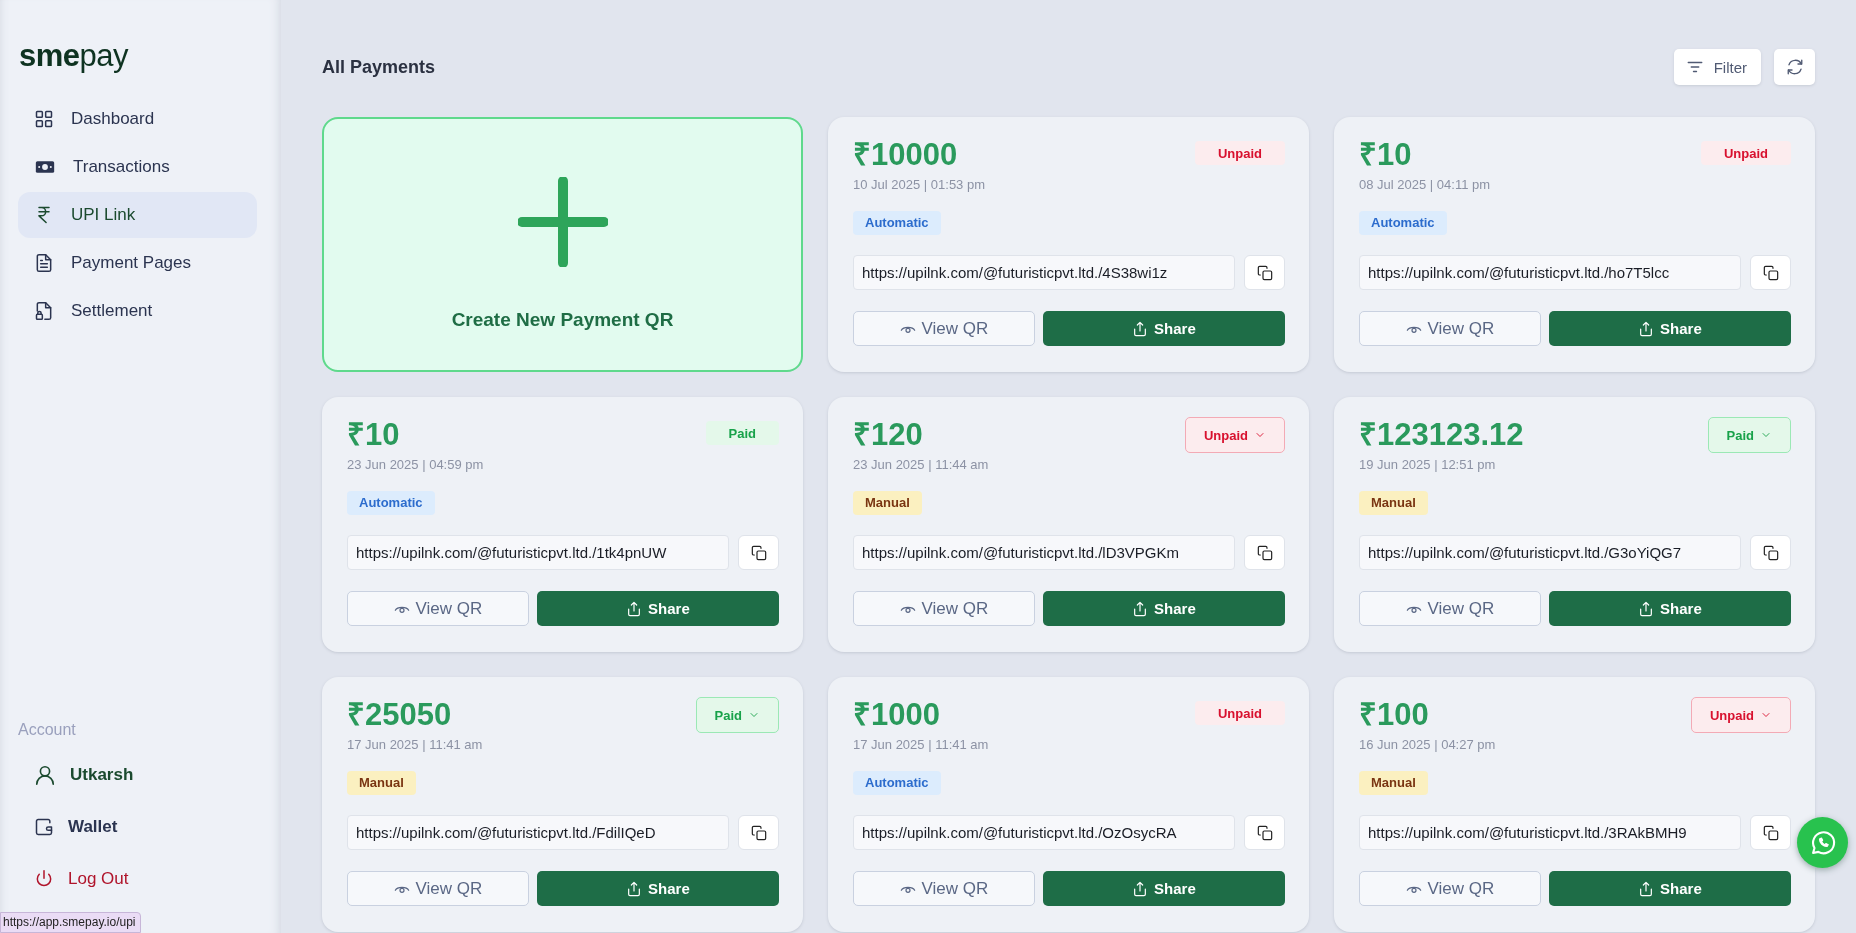  What do you see at coordinates (399, 715) in the screenshot?
I see `amount: ₹25050` at bounding box center [399, 715].